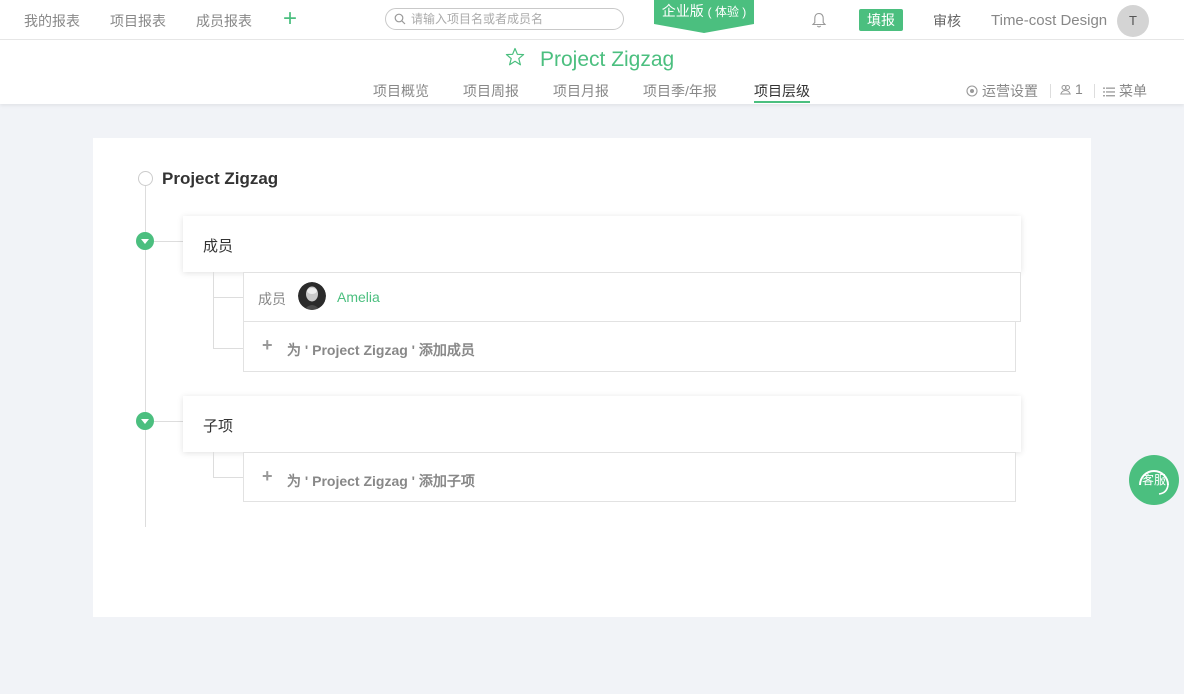 This screenshot has width=1184, height=694. What do you see at coordinates (272, 299) in the screenshot?
I see `member-role-label: 成员` at bounding box center [272, 299].